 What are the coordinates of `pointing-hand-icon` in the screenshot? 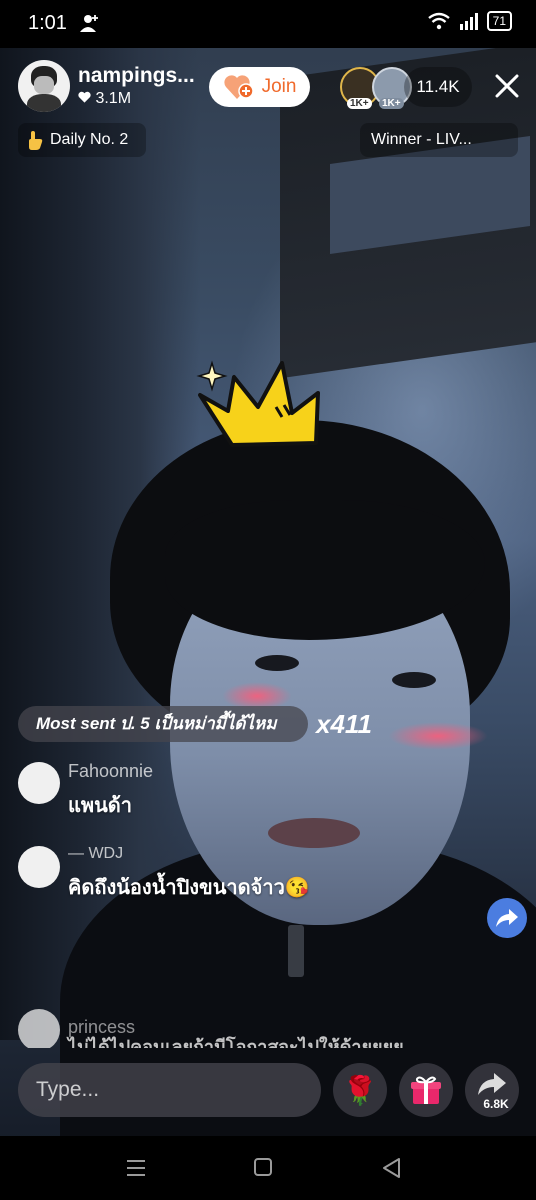 It's located at (36, 140).